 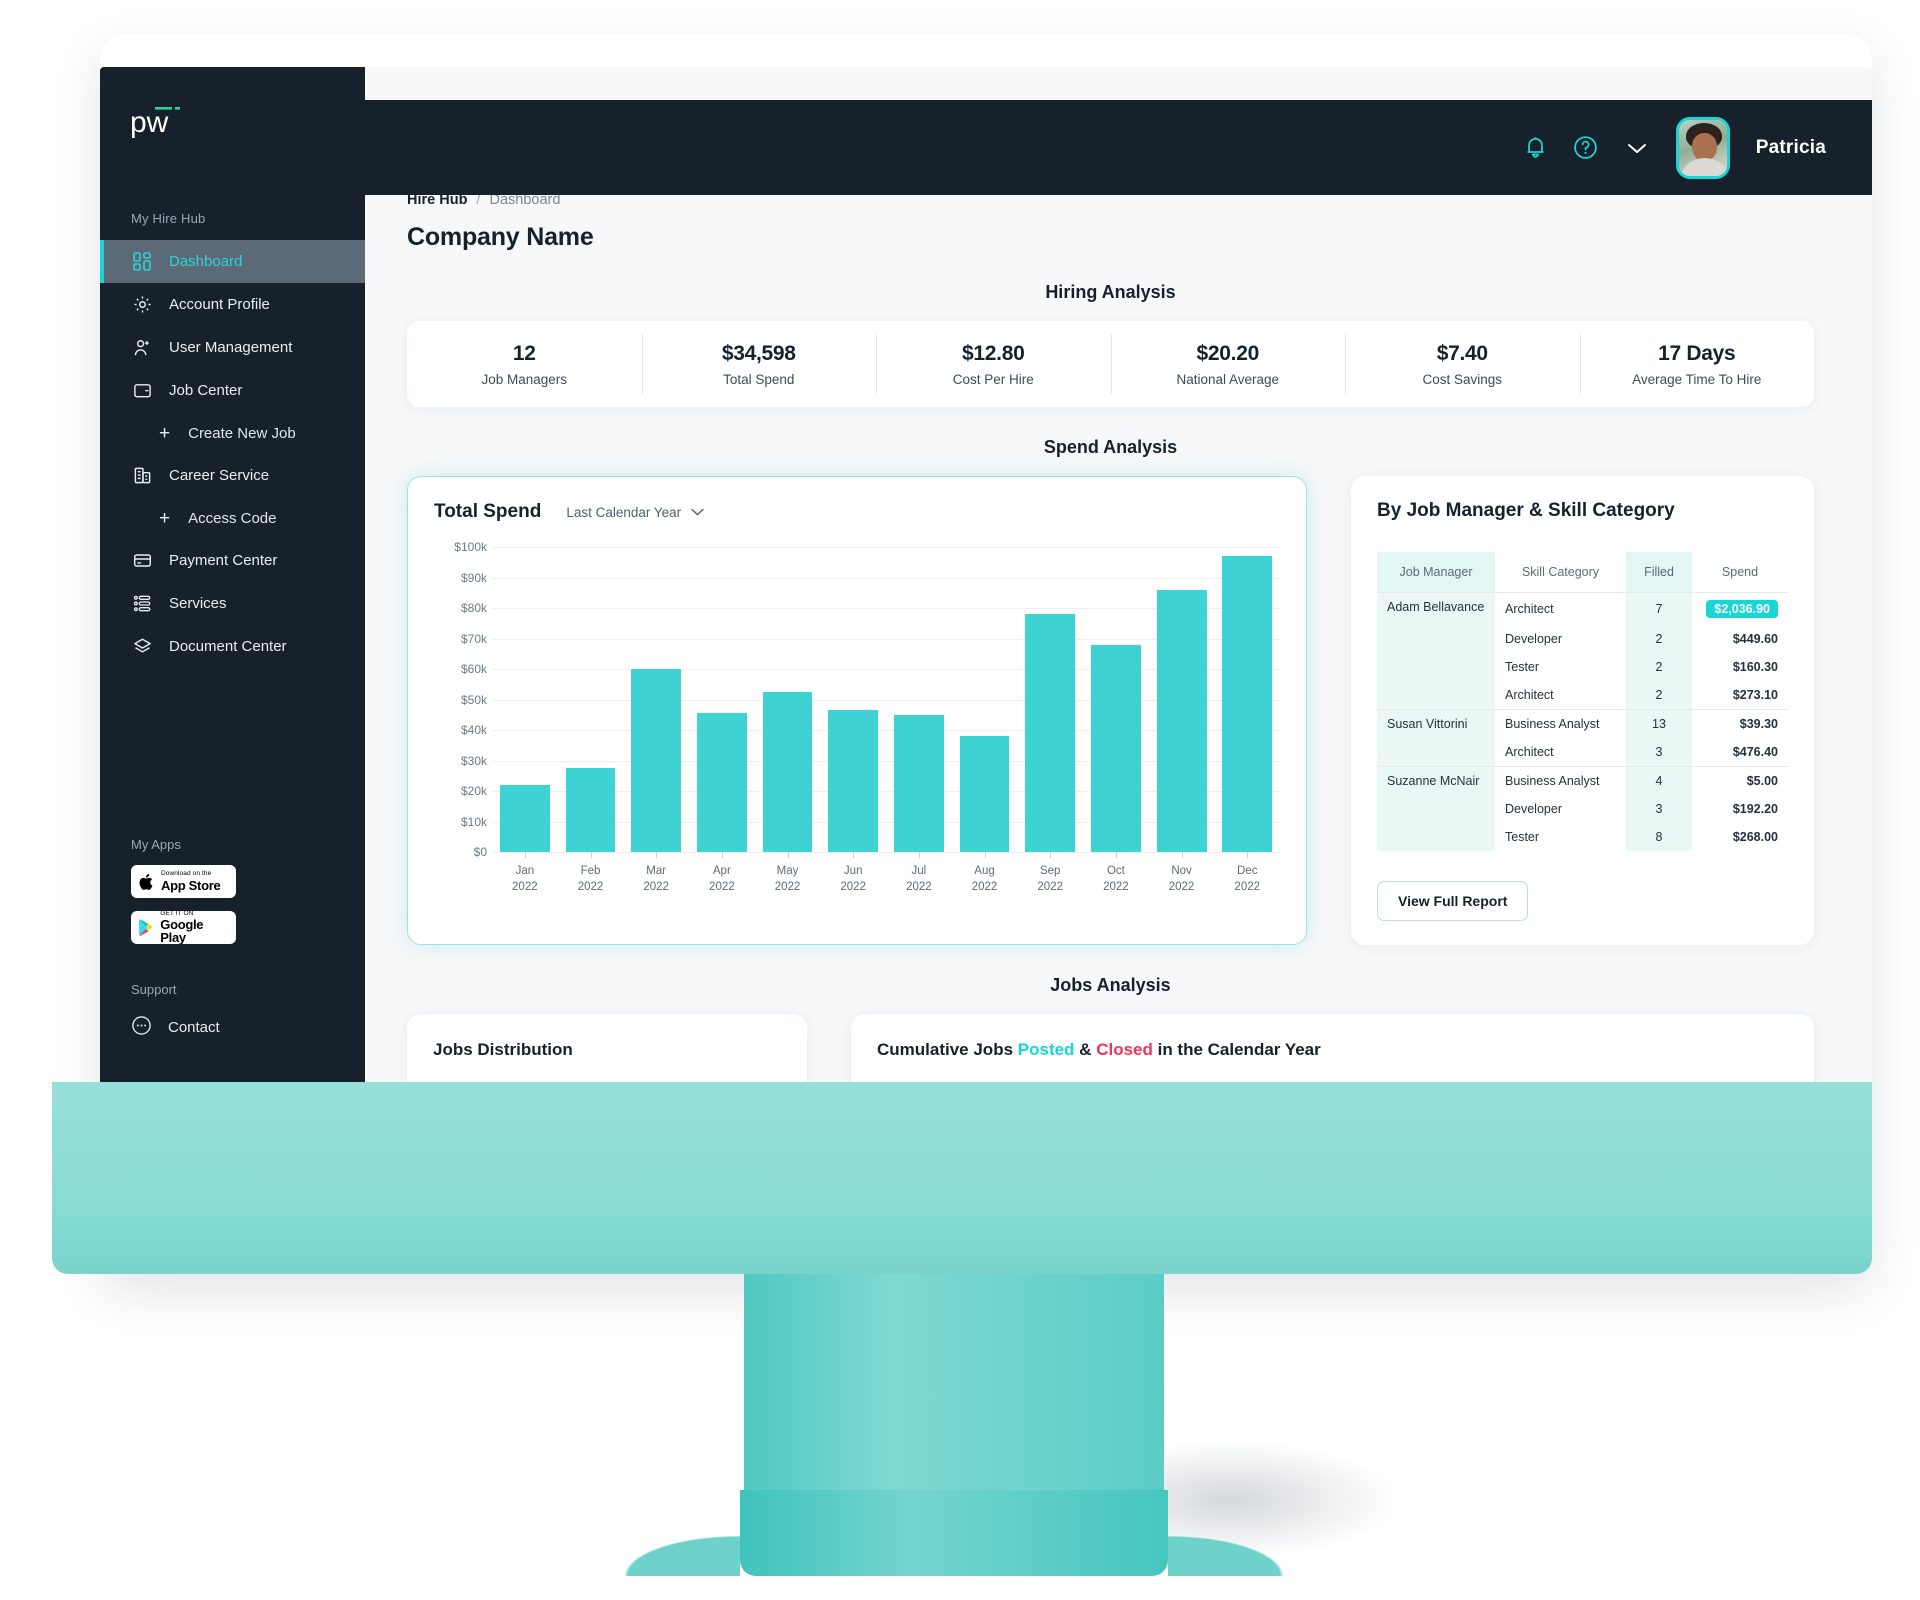 I want to click on y-axis-tick-label: $90k, so click(x=473, y=577).